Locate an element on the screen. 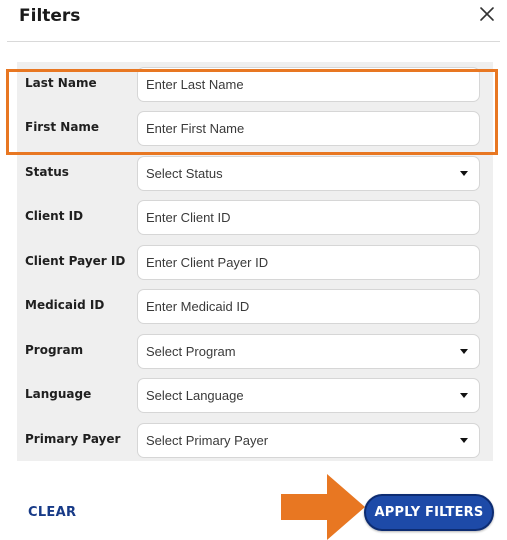 The image size is (507, 540). apply-filters-button: APPLY FILTERS is located at coordinates (429, 512).